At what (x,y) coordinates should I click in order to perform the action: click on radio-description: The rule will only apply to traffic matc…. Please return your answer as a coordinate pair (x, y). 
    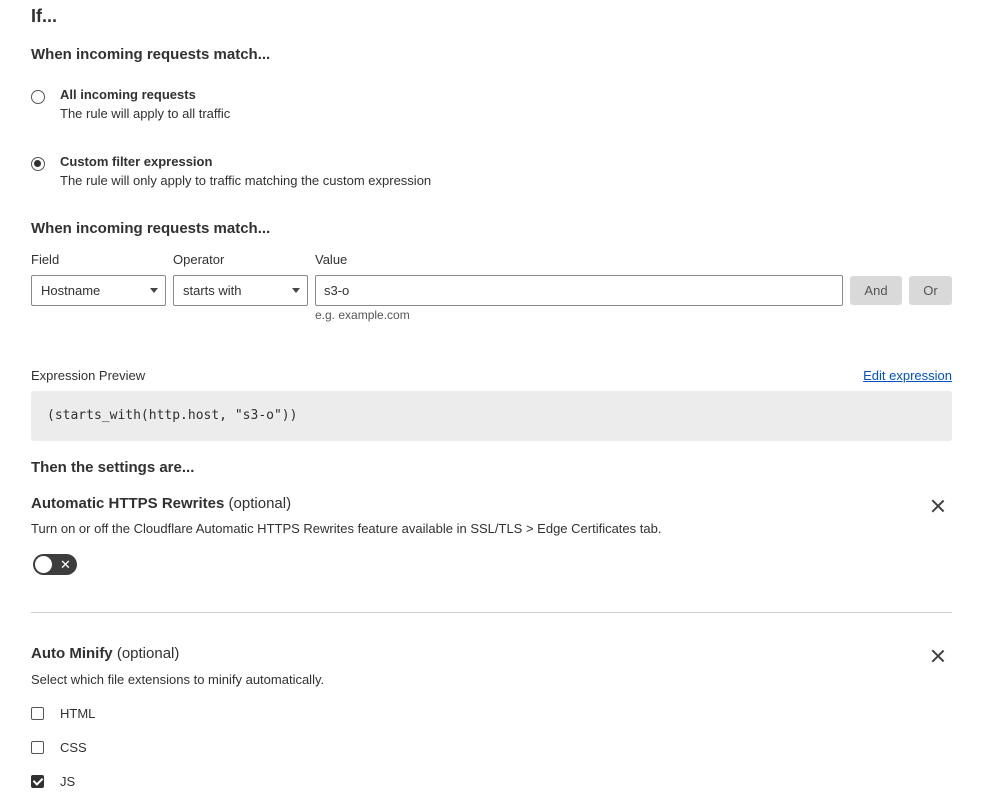
    Looking at the image, I should click on (246, 180).